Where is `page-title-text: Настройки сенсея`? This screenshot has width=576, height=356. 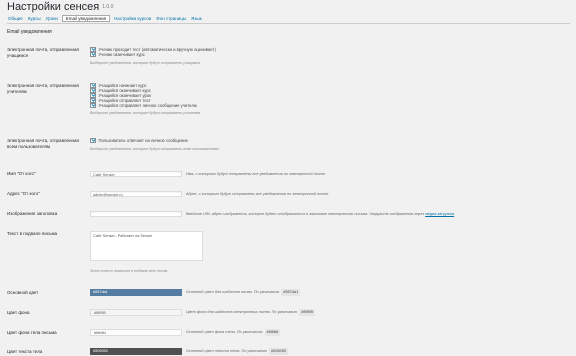
page-title-text: Настройки сенсея is located at coordinates (53, 7).